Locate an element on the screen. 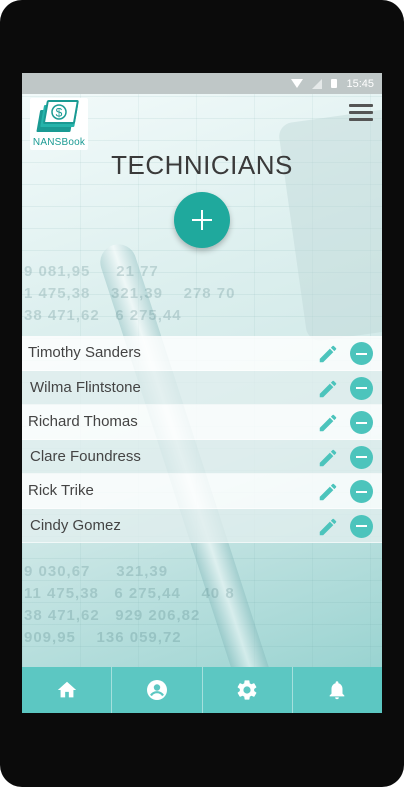 The width and height of the screenshot is (404, 787). list-item: Cindy Gomez is located at coordinates (202, 525).